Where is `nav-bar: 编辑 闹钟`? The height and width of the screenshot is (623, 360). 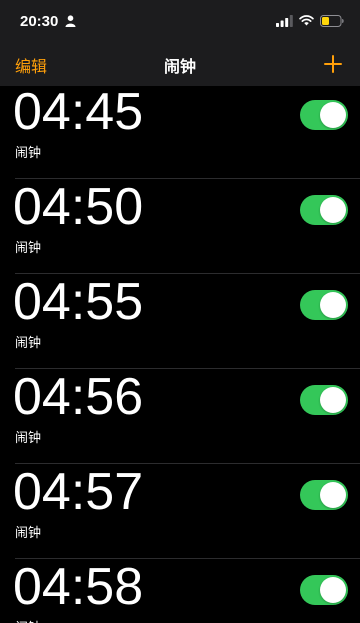
nav-bar: 编辑 闹钟 is located at coordinates (180, 65).